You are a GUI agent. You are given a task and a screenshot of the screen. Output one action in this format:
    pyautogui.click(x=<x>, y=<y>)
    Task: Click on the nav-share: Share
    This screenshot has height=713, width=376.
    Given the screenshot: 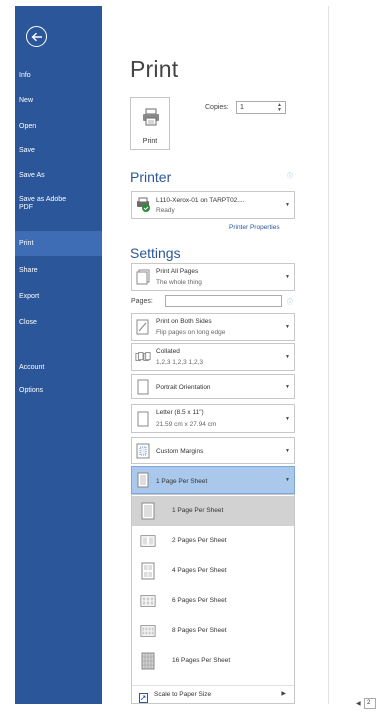 What is the action you would take?
    pyautogui.click(x=58, y=271)
    